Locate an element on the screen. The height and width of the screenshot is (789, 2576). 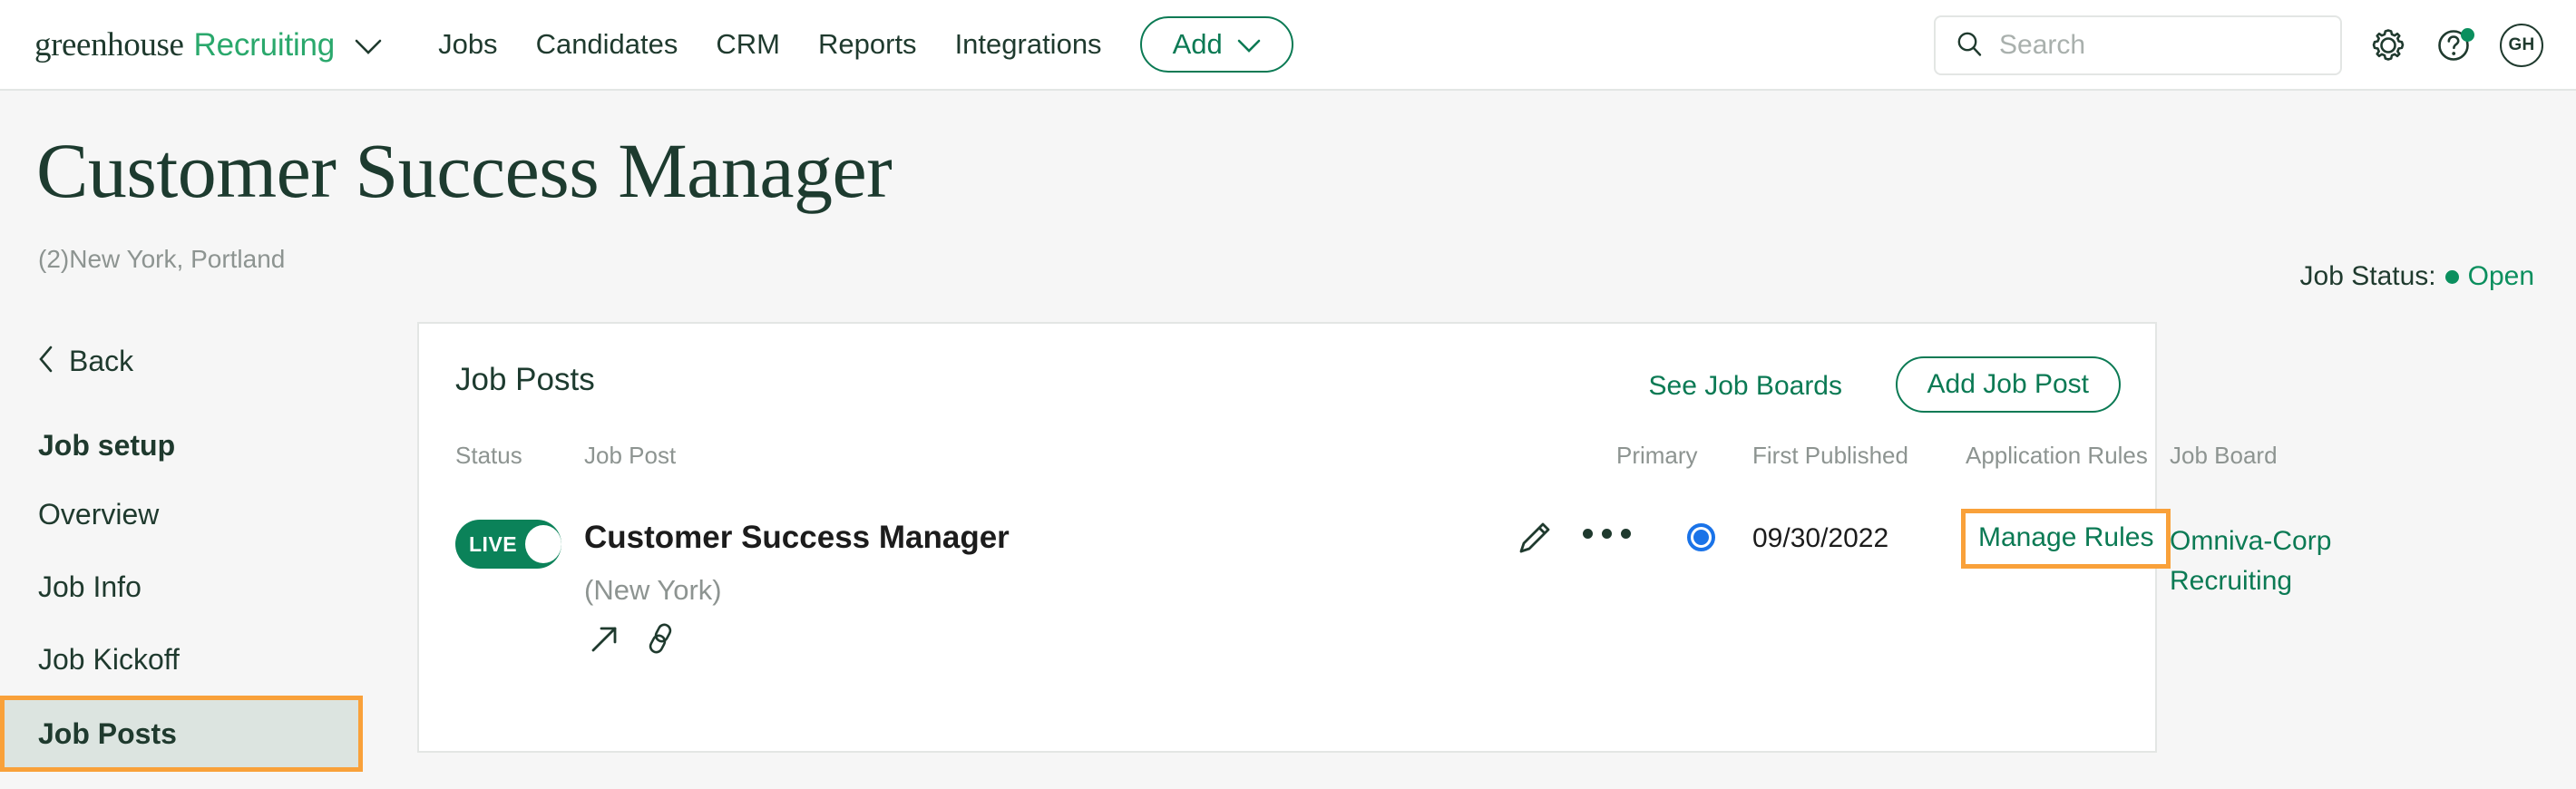
column-header-job-board: Job Board is located at coordinates (2224, 456).